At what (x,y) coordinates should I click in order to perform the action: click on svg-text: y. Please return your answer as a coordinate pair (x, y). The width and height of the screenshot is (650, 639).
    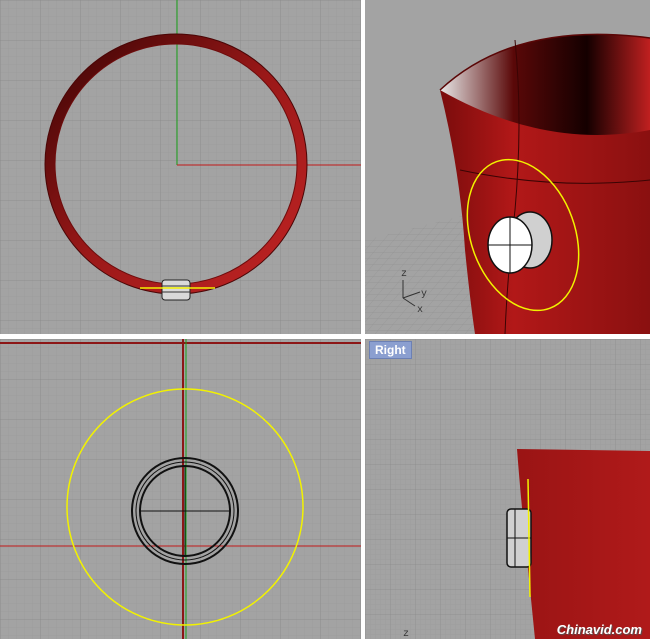
    Looking at the image, I should click on (424, 294).